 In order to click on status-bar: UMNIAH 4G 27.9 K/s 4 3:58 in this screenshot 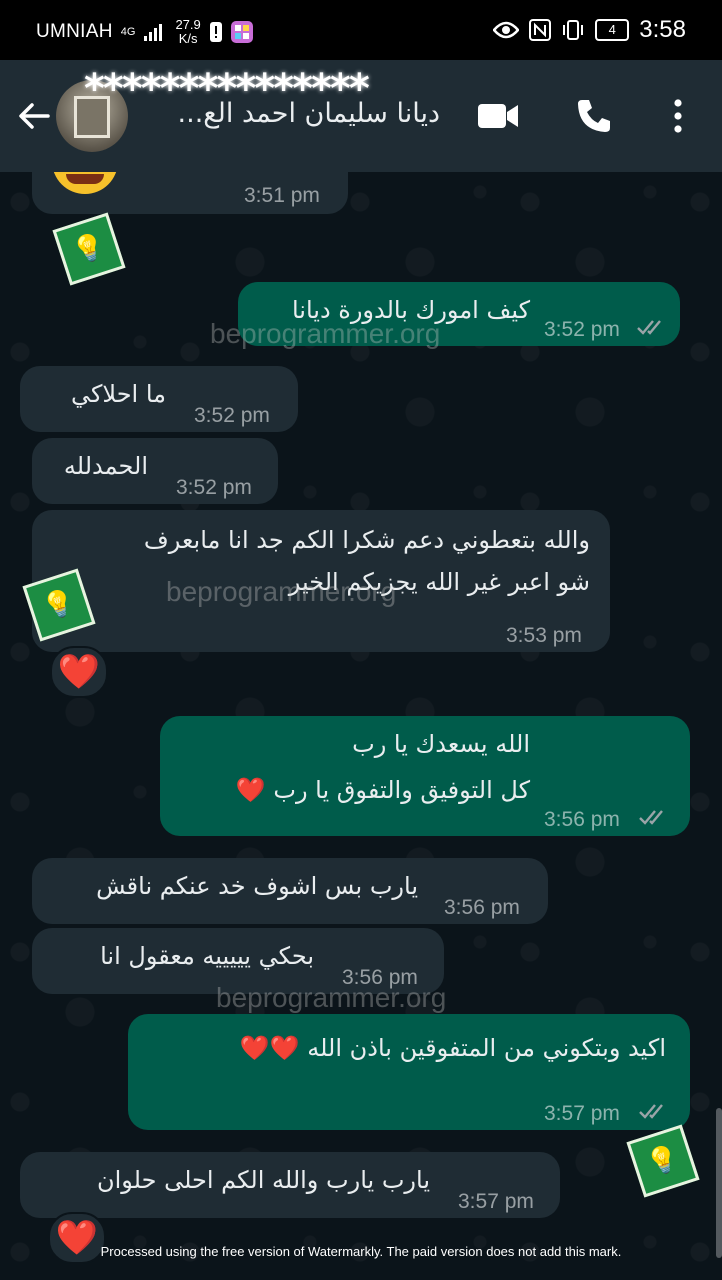, I will do `click(361, 30)`.